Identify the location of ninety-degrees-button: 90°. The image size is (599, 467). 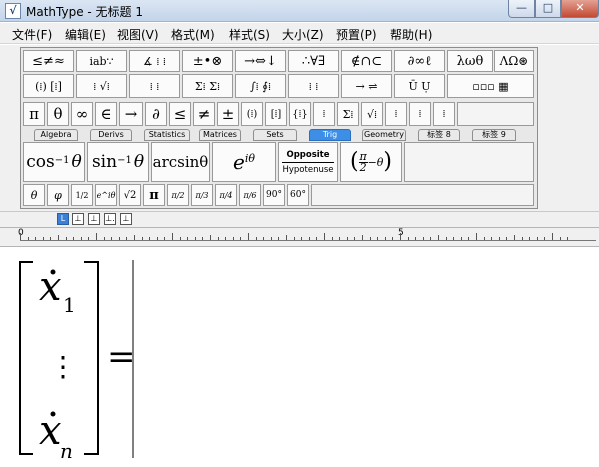
(274, 195).